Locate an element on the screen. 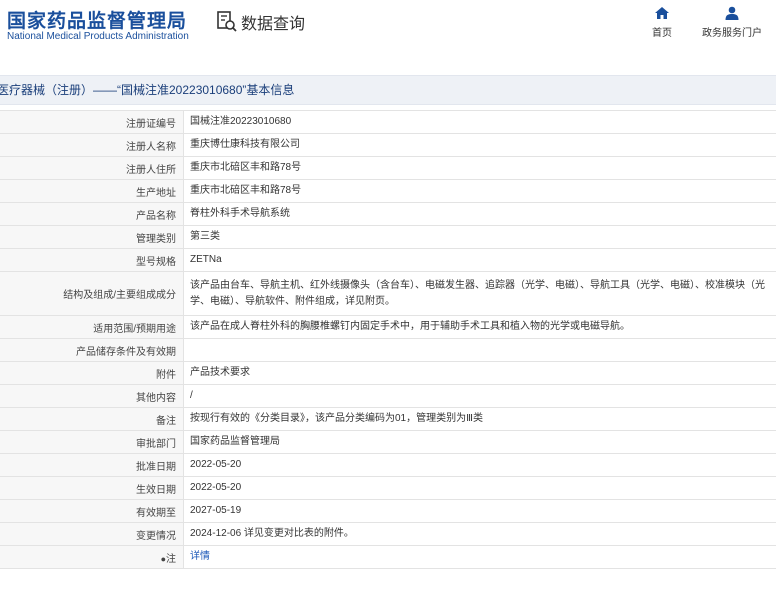  table-row: 产品名称 脊柱外科手术导航系统 is located at coordinates (388, 214).